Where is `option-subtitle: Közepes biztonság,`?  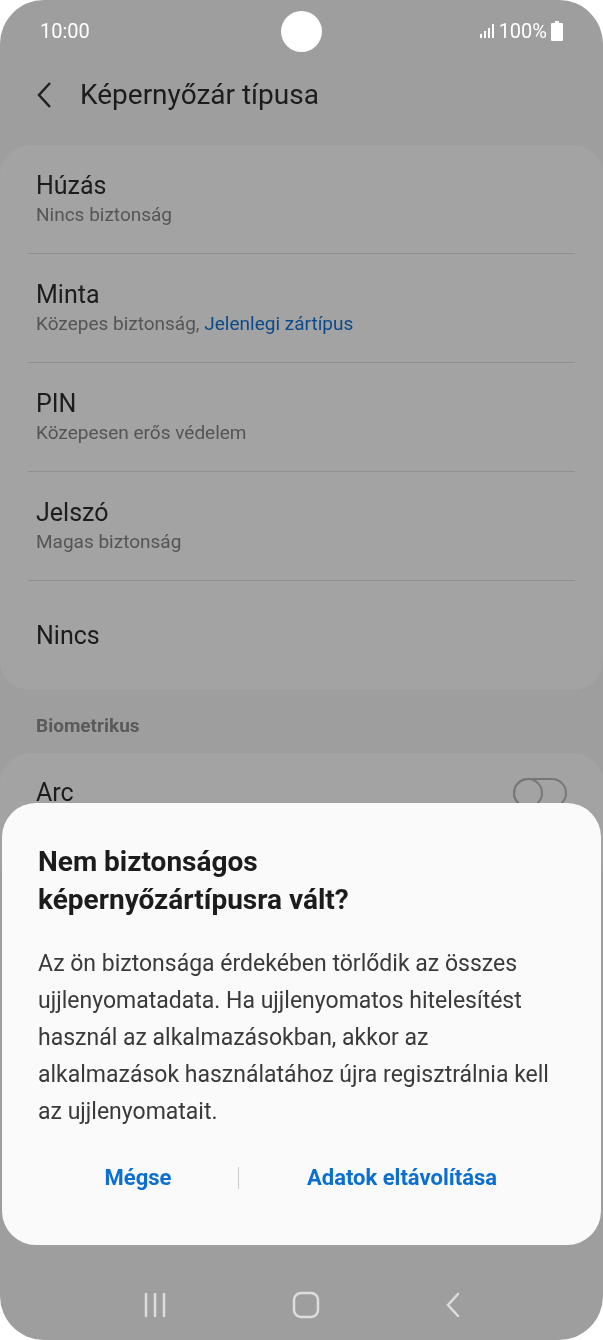
option-subtitle: Közepes biztonság, is located at coordinates (118, 324).